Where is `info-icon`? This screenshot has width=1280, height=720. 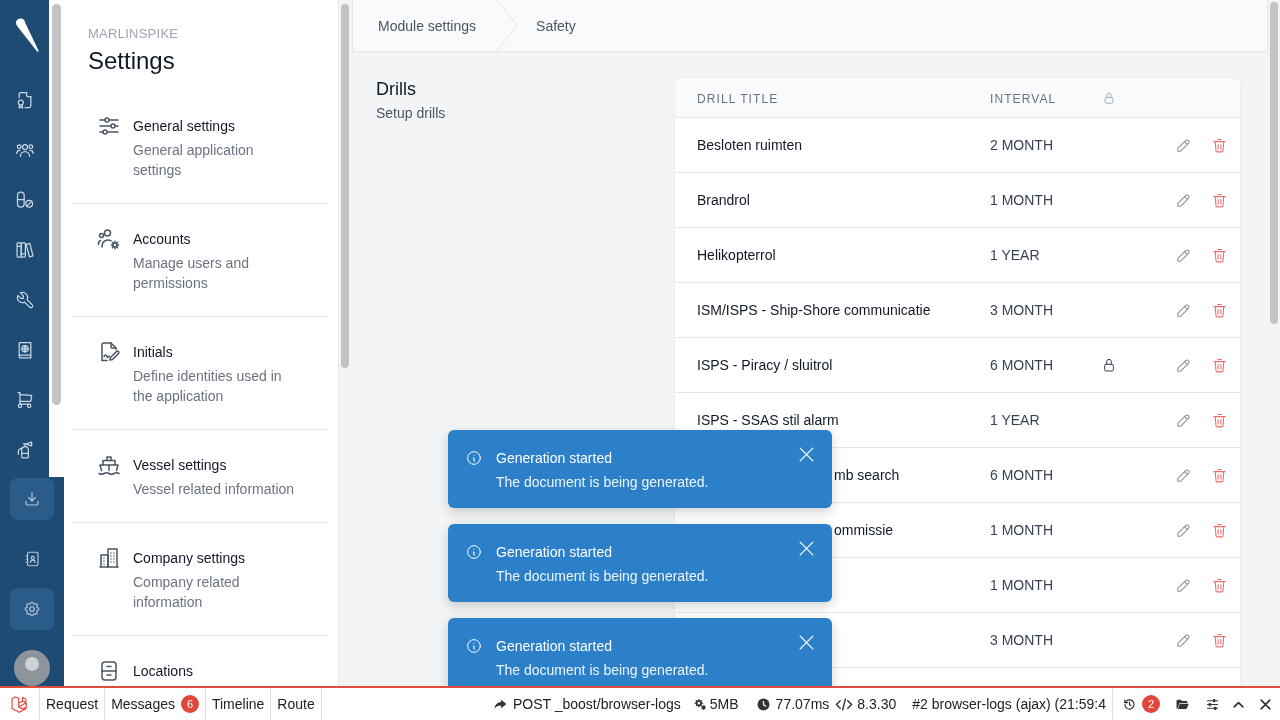 info-icon is located at coordinates (474, 646).